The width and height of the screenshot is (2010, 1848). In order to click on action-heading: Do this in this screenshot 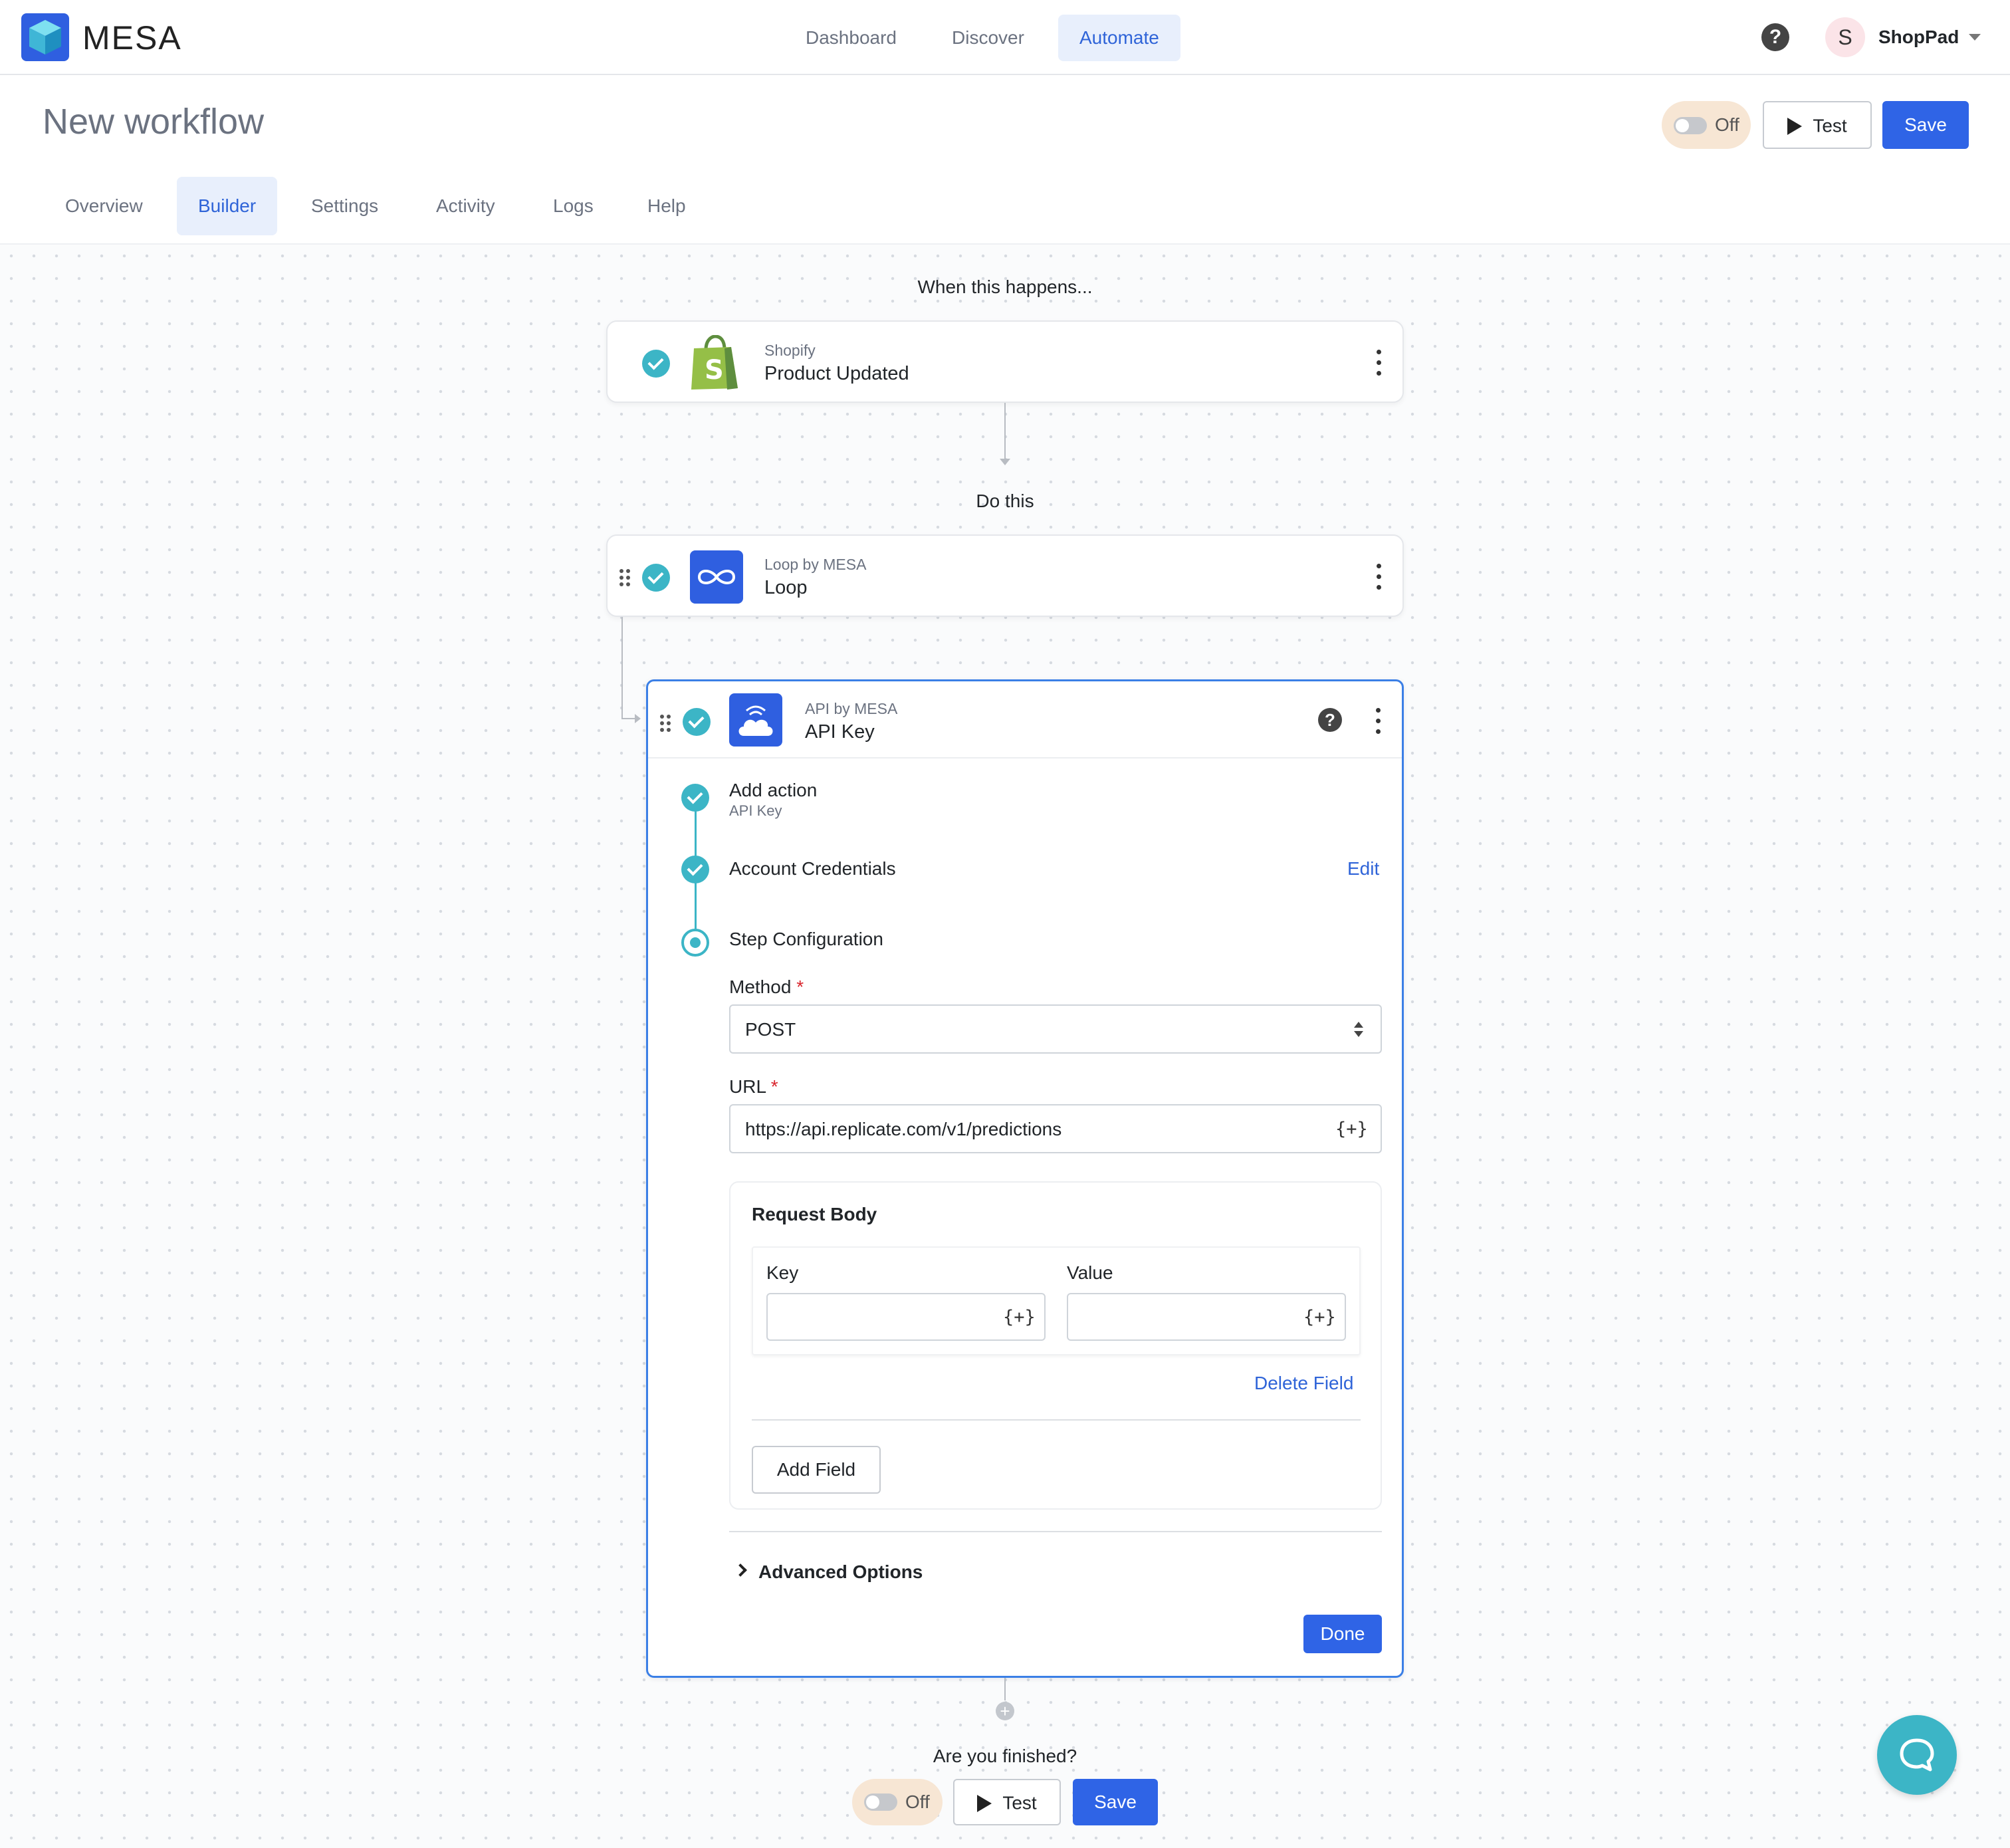, I will do `click(1005, 501)`.